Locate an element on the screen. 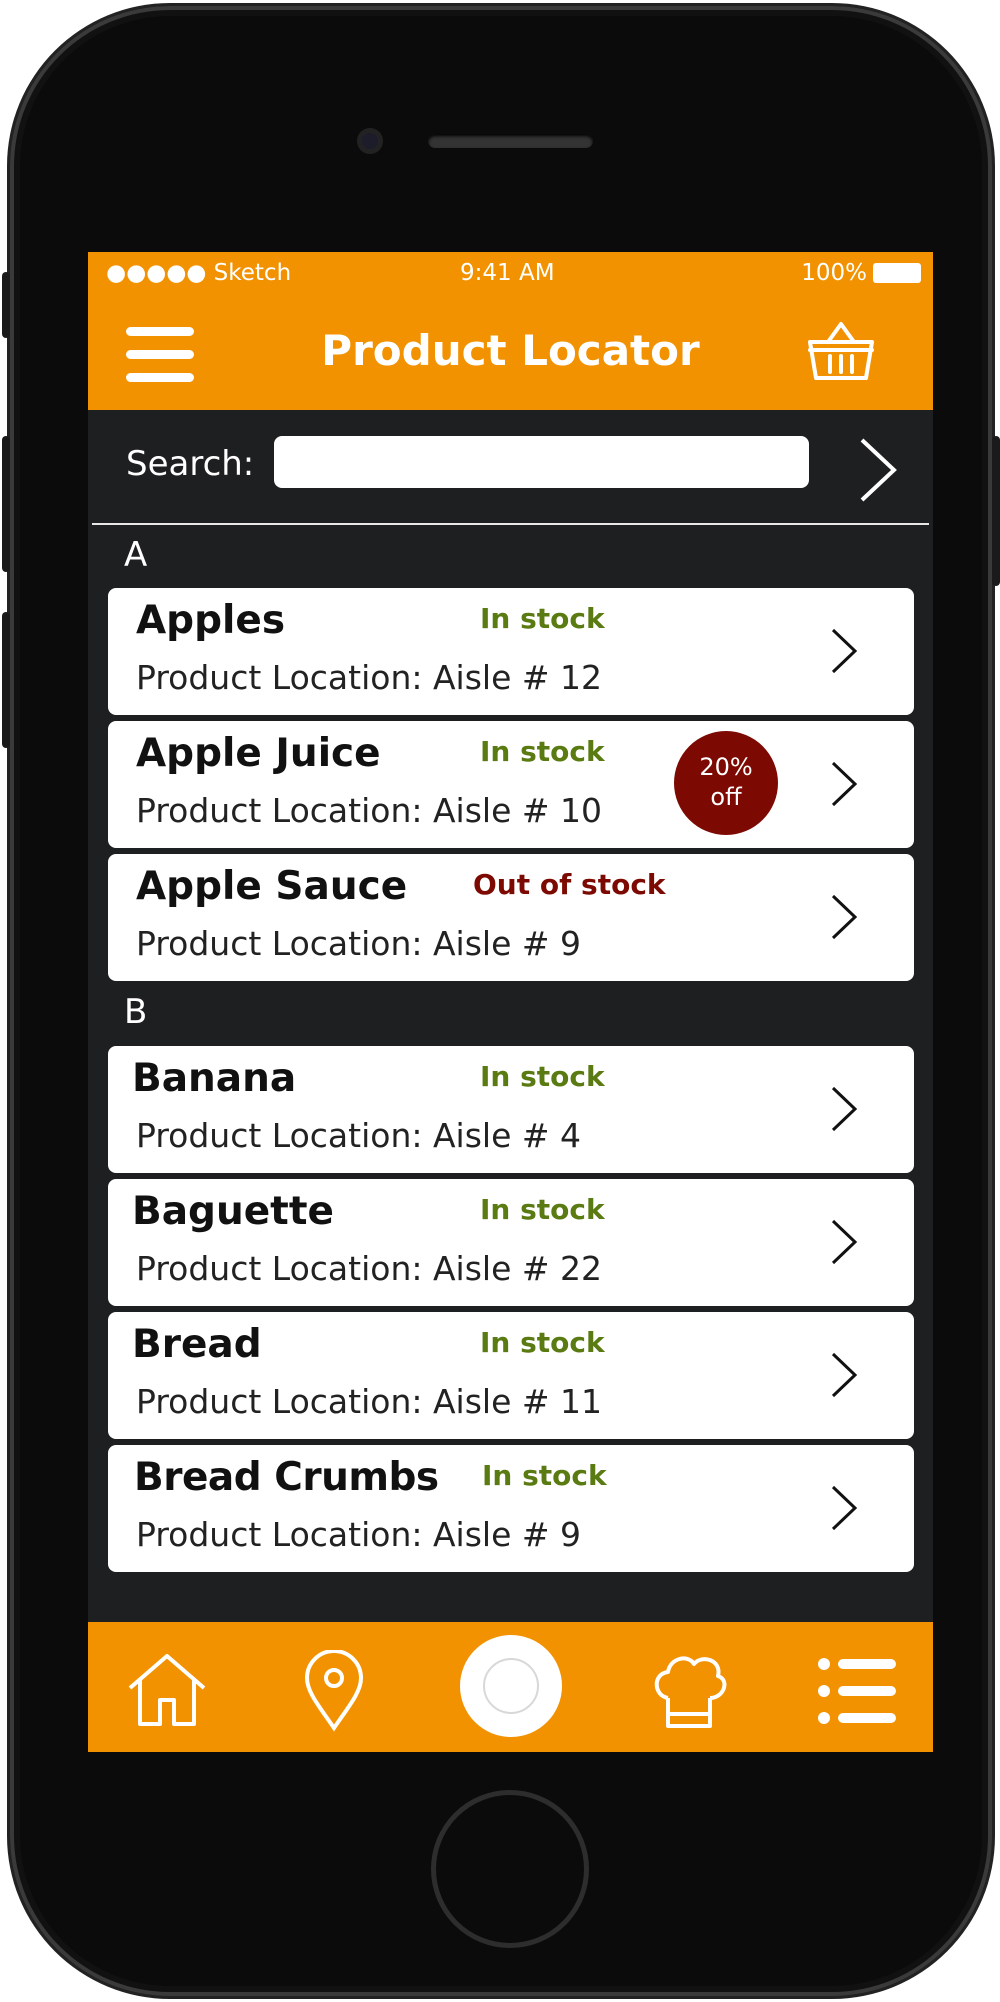 The height and width of the screenshot is (2002, 1000). section-header-b: B is located at coordinates (136, 1012).